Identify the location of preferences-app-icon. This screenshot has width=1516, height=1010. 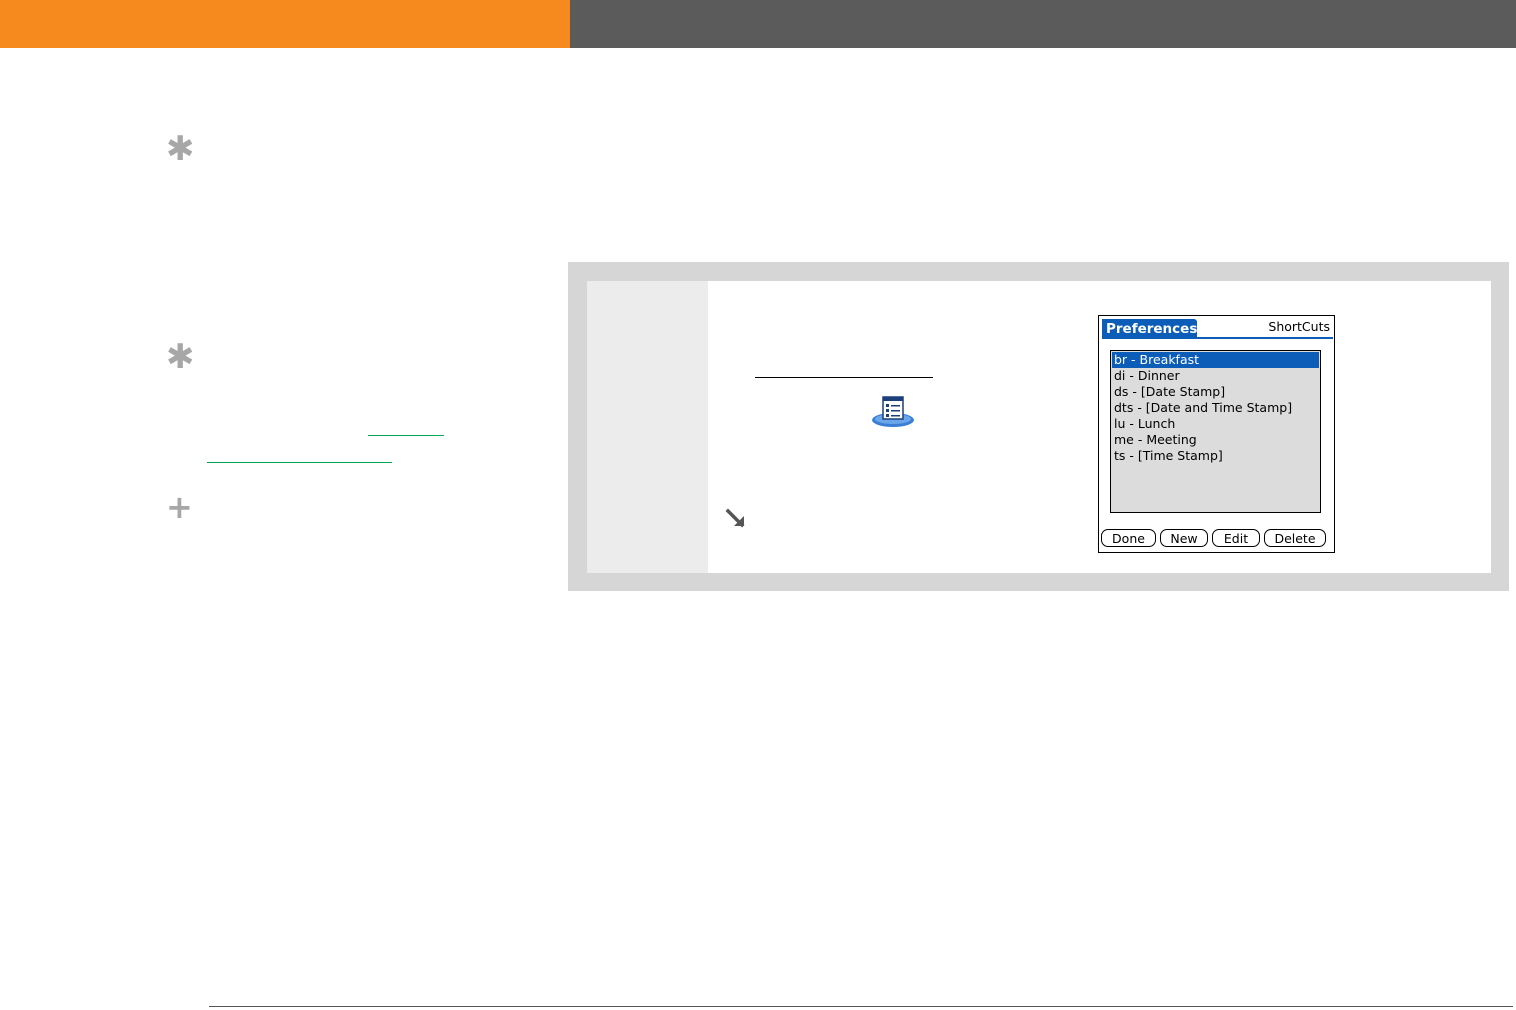
(893, 411).